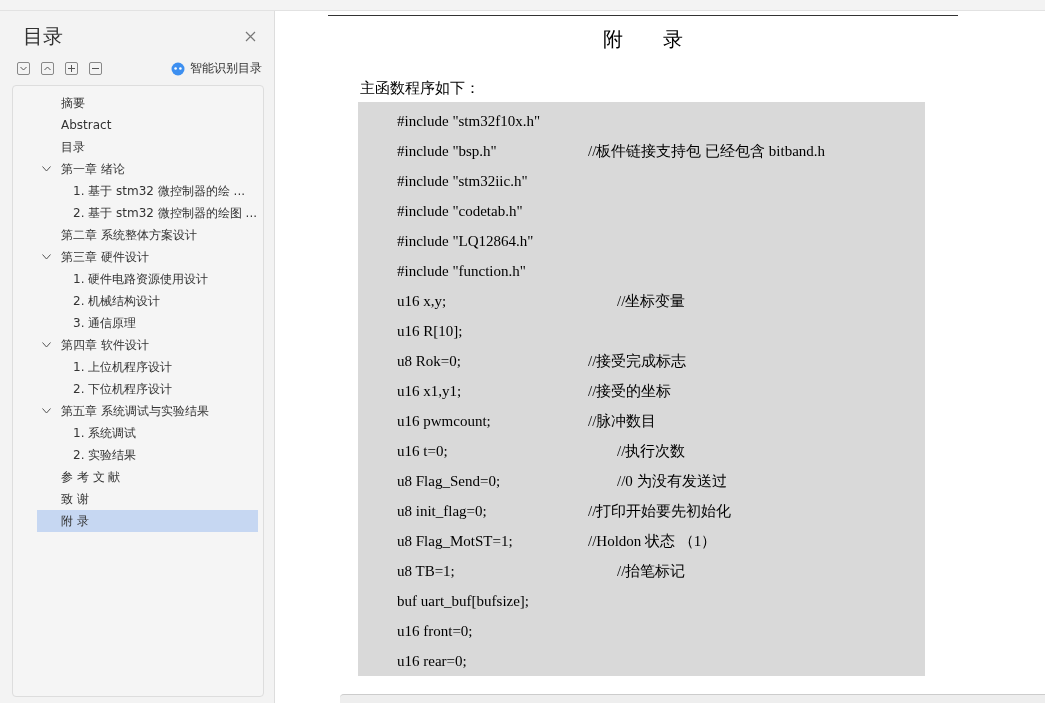 The image size is (1045, 703). What do you see at coordinates (147, 147) in the screenshot?
I see `toc-item: 目录` at bounding box center [147, 147].